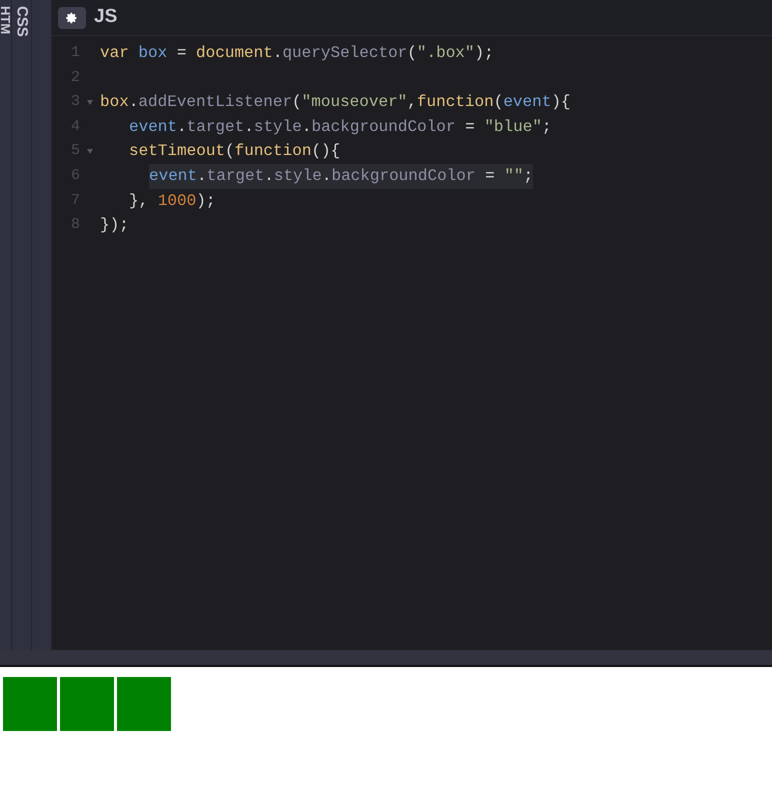 This screenshot has height=792, width=772. What do you see at coordinates (340, 127) in the screenshot?
I see `code-line: event.target.style.backgroundColor = "blue";` at bounding box center [340, 127].